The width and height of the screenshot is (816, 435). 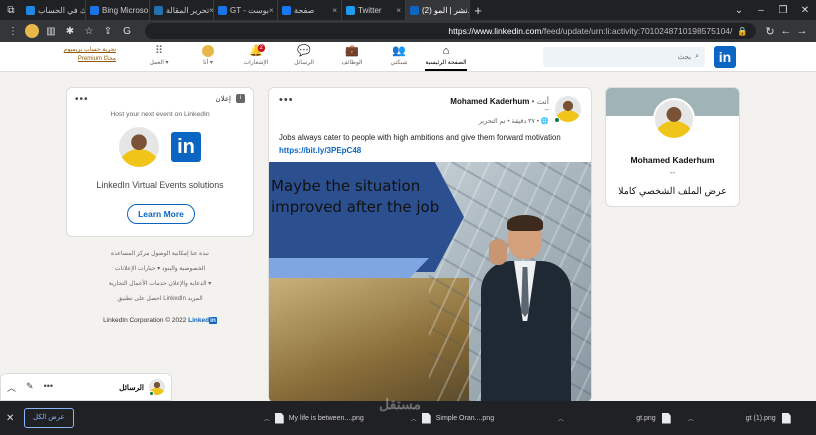 I want to click on browser-tab: GT - بوست ×, so click(x=246, y=10).